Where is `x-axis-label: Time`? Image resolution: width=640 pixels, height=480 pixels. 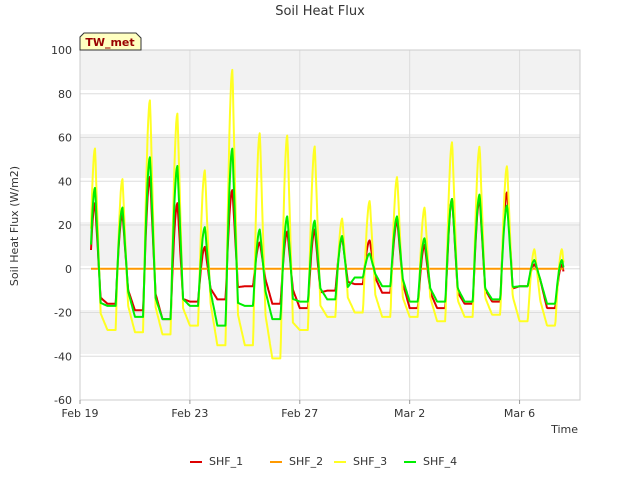
x-axis-label: Time is located at coordinates (564, 429).